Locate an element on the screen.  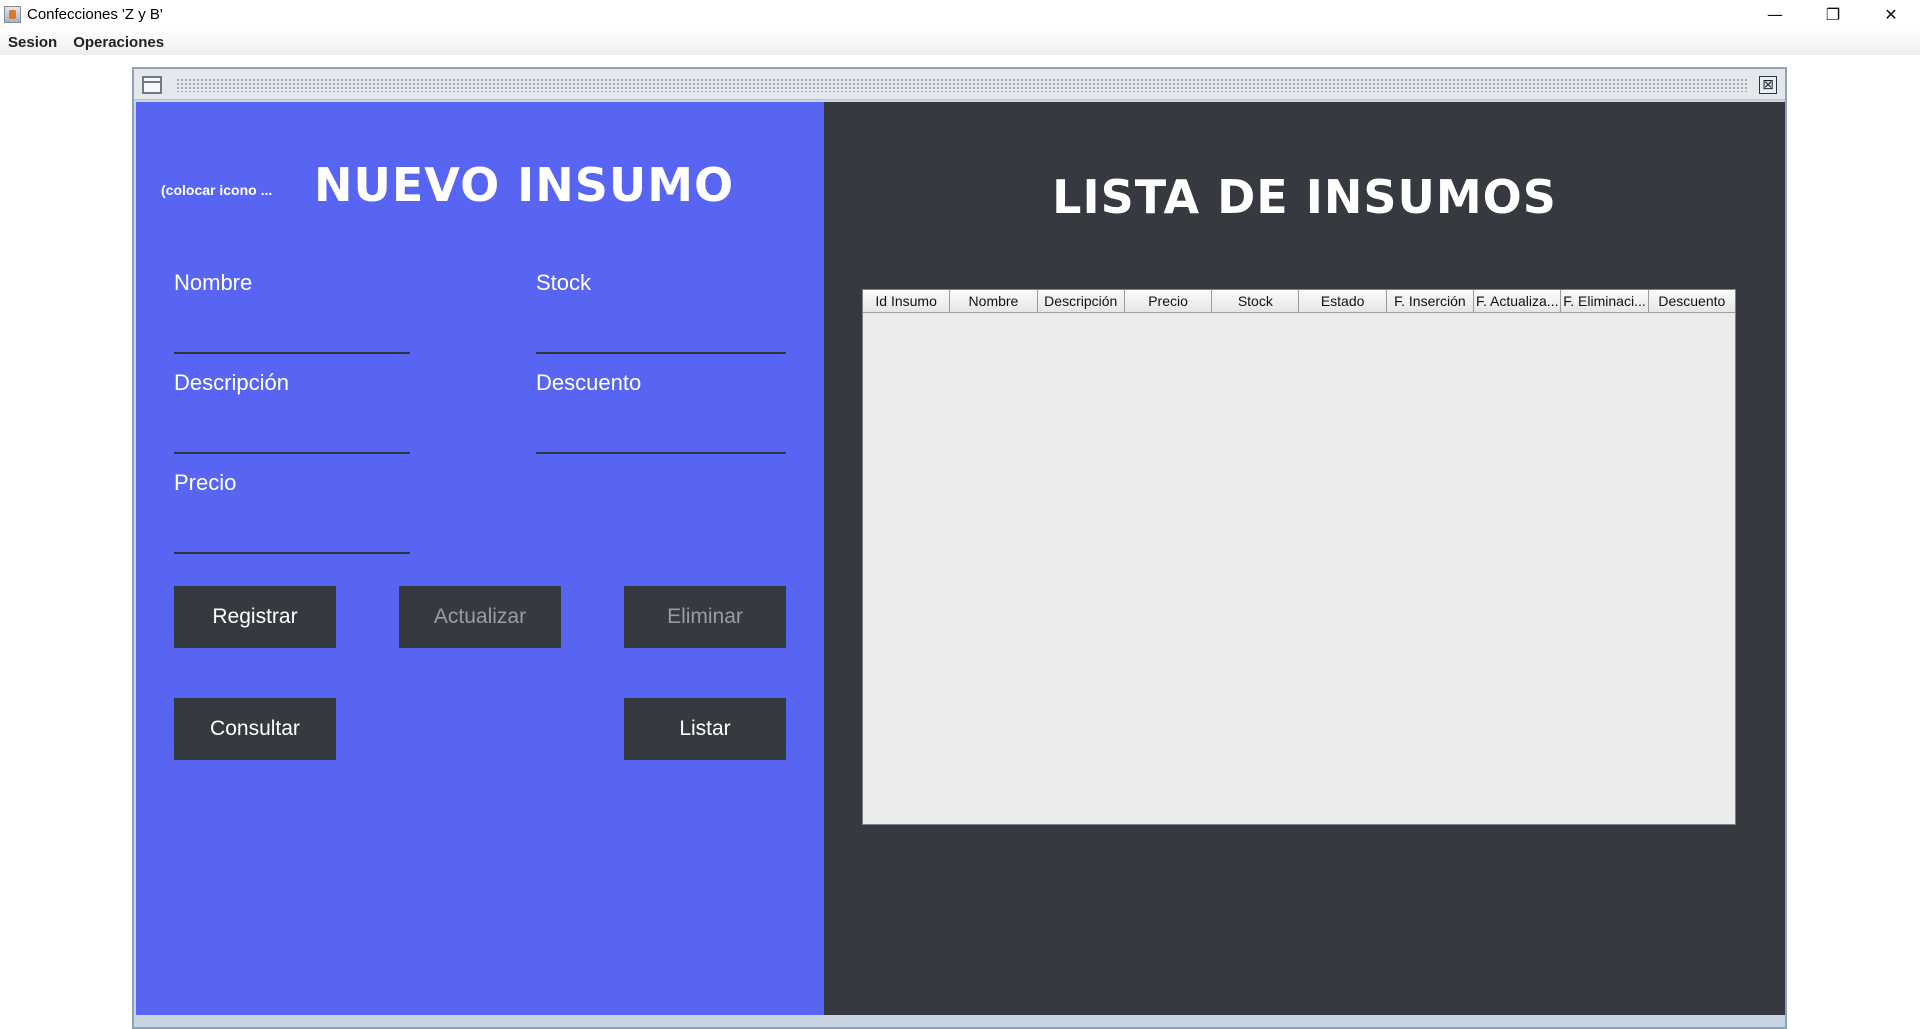
close-button: ✕ is located at coordinates (1891, 14).